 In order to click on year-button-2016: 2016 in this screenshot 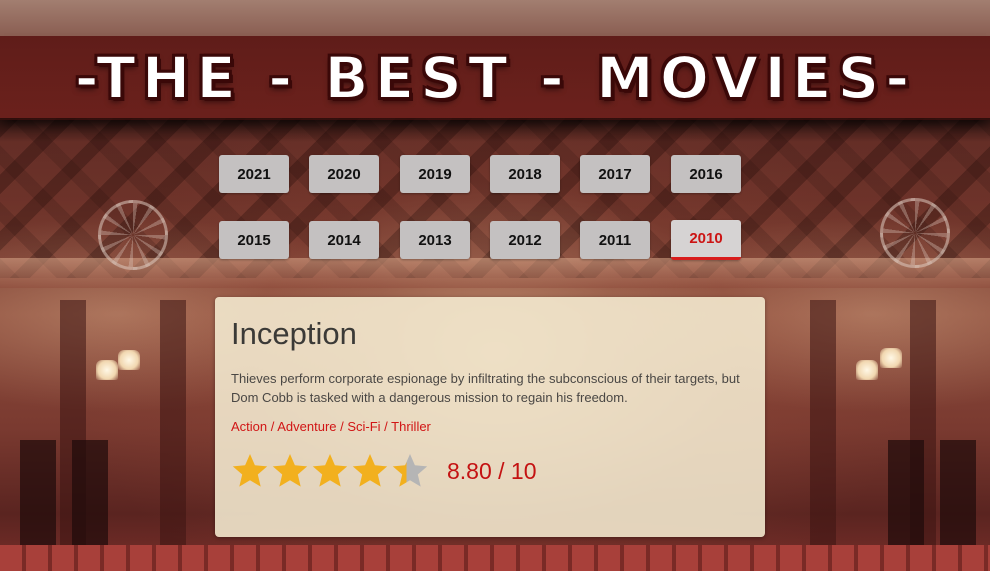, I will do `click(706, 174)`.